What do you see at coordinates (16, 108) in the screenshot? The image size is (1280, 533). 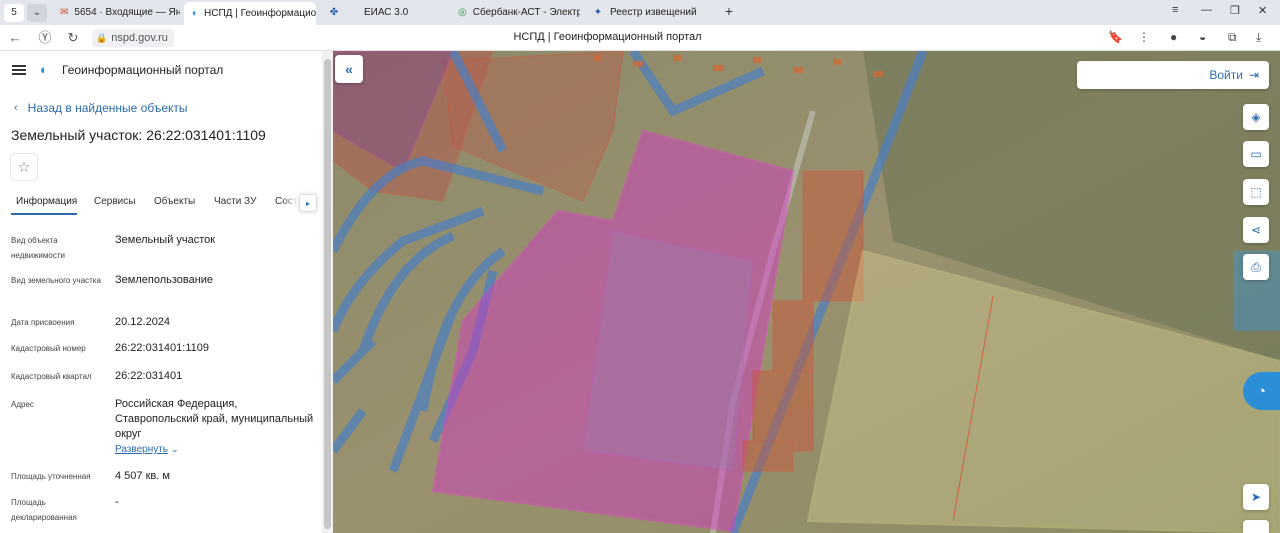 I see `chevron-left-icon: ‹` at bounding box center [16, 108].